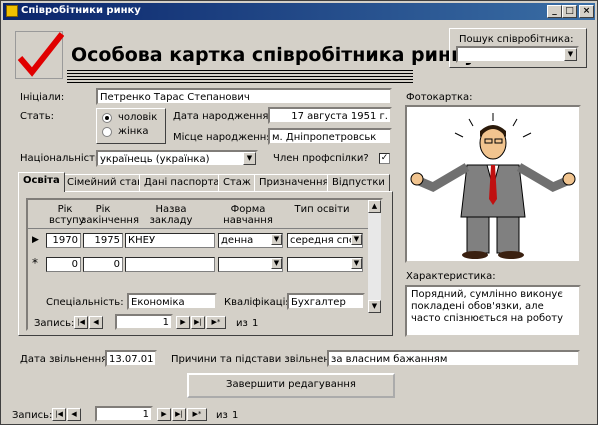  I want to click on gender-male-label: чоловік, so click(138, 117).